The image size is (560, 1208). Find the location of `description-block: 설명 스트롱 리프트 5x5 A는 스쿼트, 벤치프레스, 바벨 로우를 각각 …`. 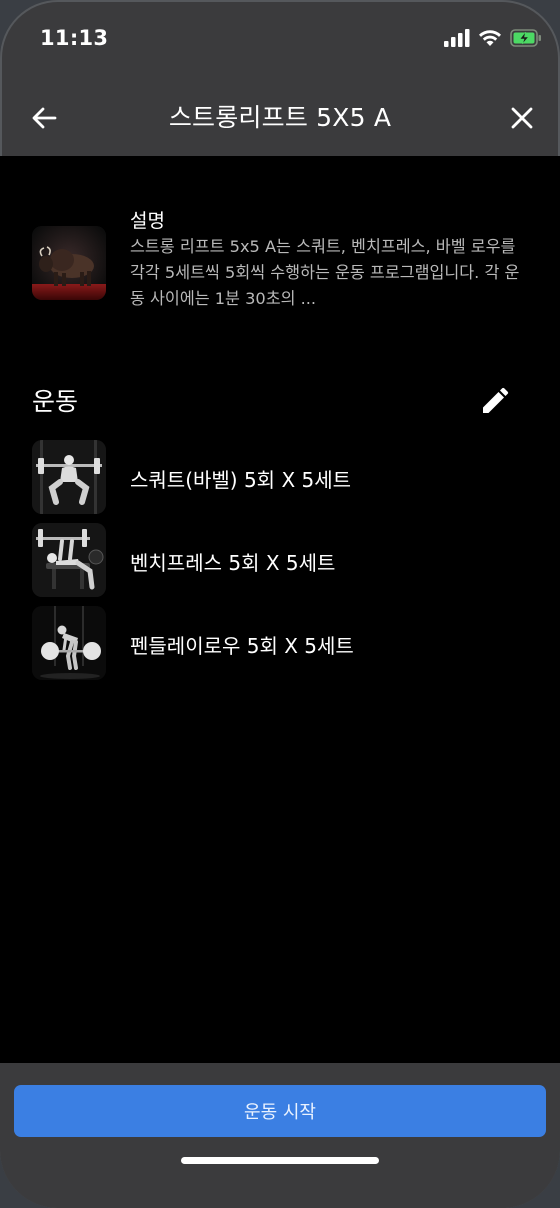

description-block: 설명 스트롱 리프트 5x5 A는 스쿼트, 벤치프레스, 바벨 로우를 각각 … is located at coordinates (280, 262).